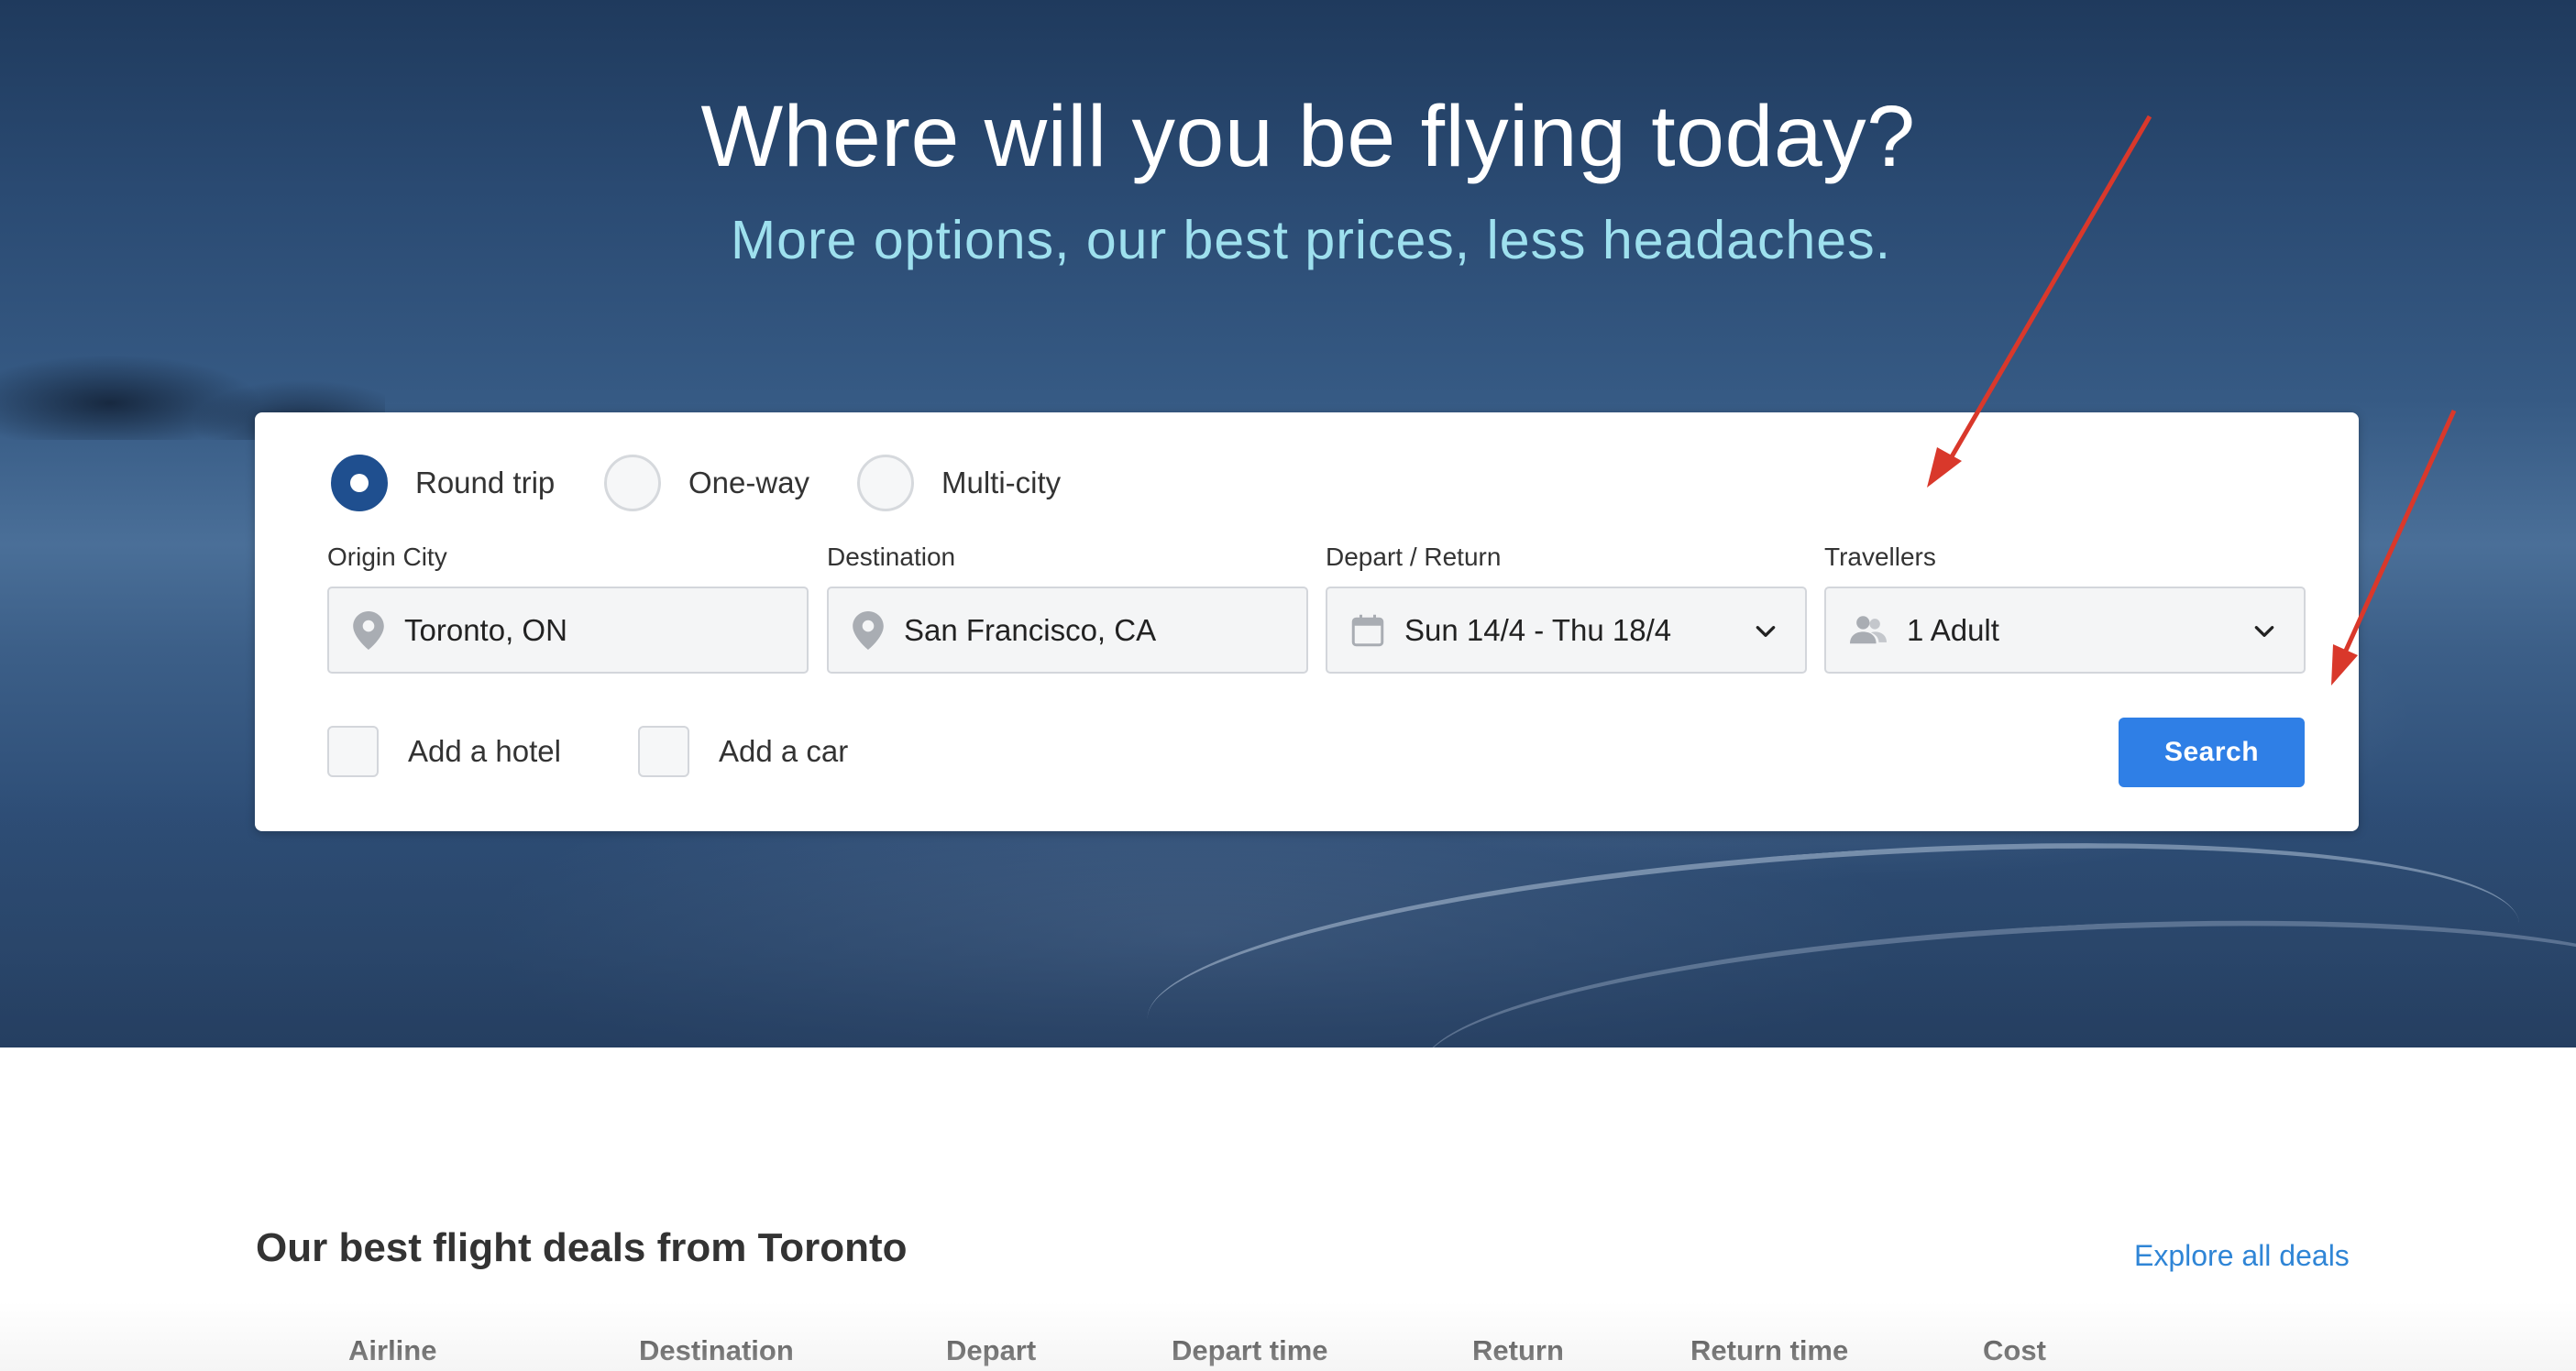  I want to click on destination-field: San Francisco, CA, so click(1067, 631).